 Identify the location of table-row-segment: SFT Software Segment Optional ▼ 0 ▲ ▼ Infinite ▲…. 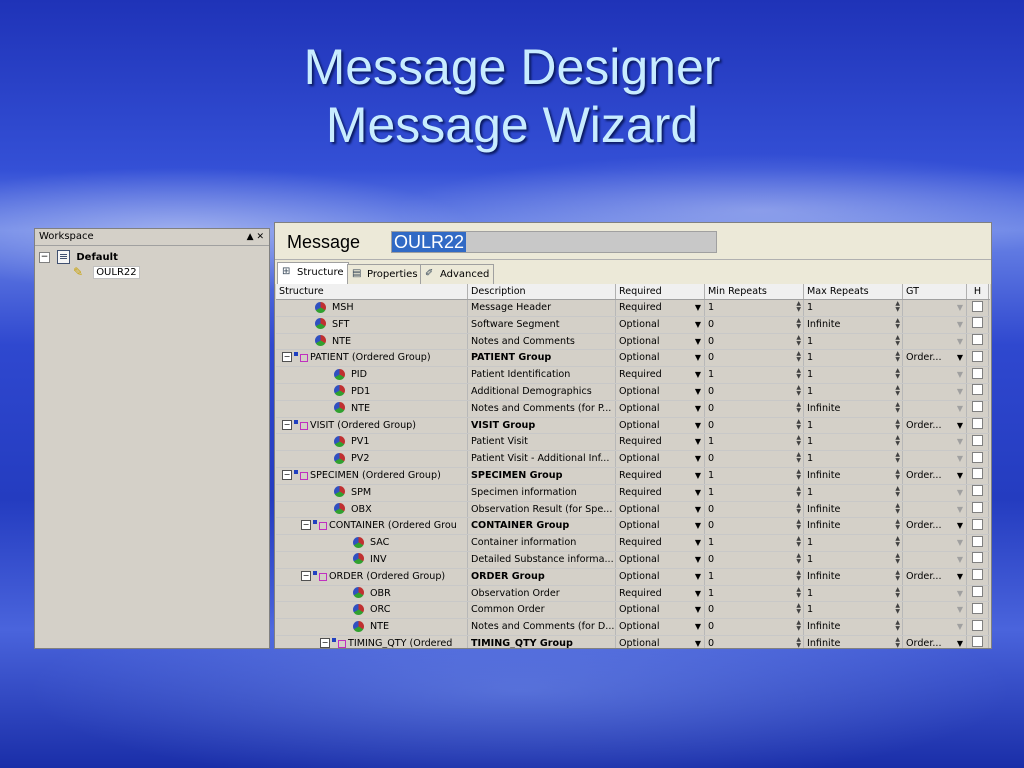
(633, 325).